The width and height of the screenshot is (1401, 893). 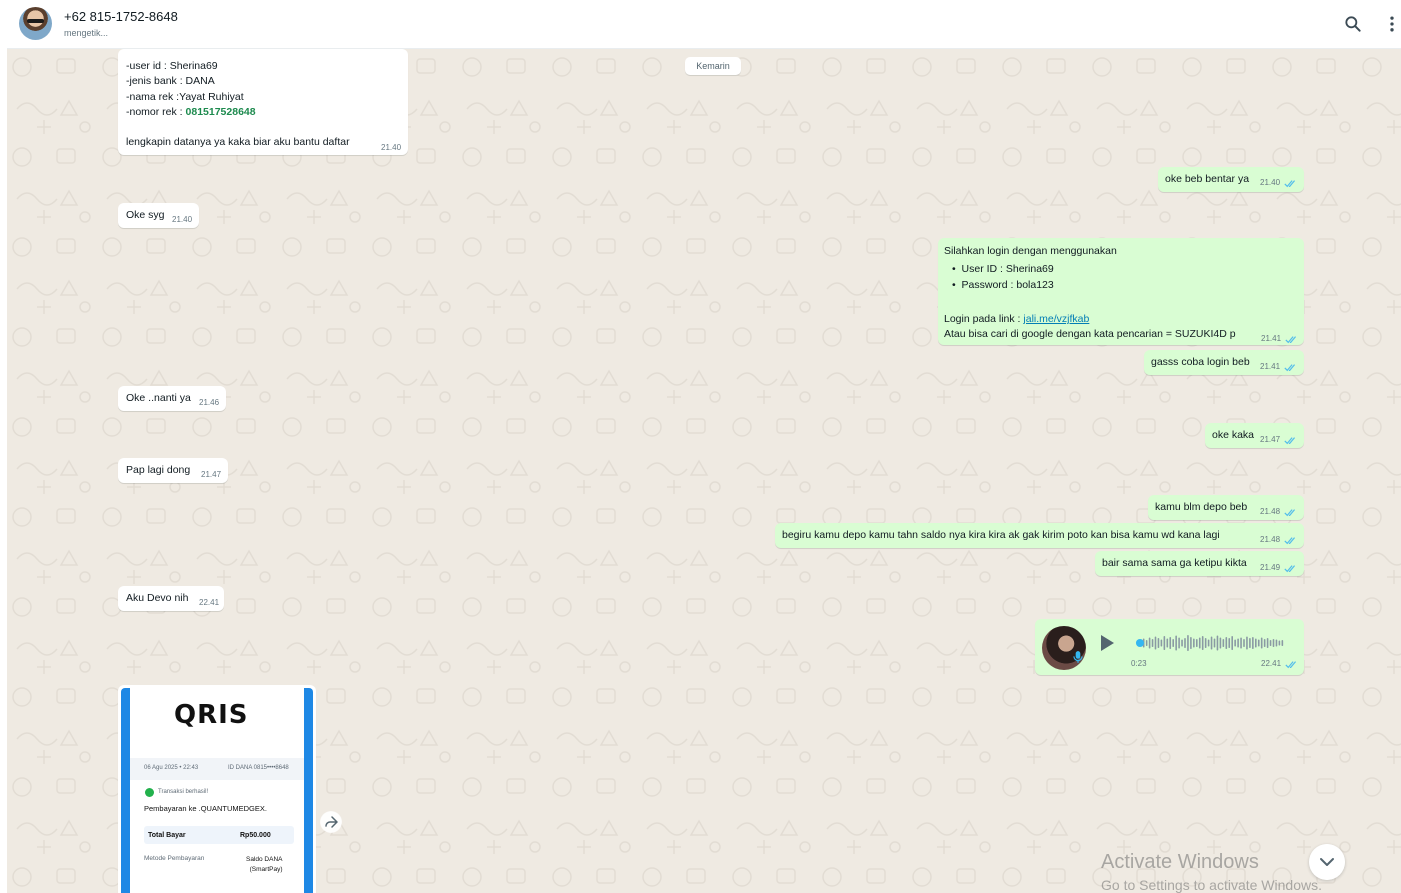 What do you see at coordinates (1030, 251) in the screenshot?
I see `message-line: Silahkan login dengan menggunakan` at bounding box center [1030, 251].